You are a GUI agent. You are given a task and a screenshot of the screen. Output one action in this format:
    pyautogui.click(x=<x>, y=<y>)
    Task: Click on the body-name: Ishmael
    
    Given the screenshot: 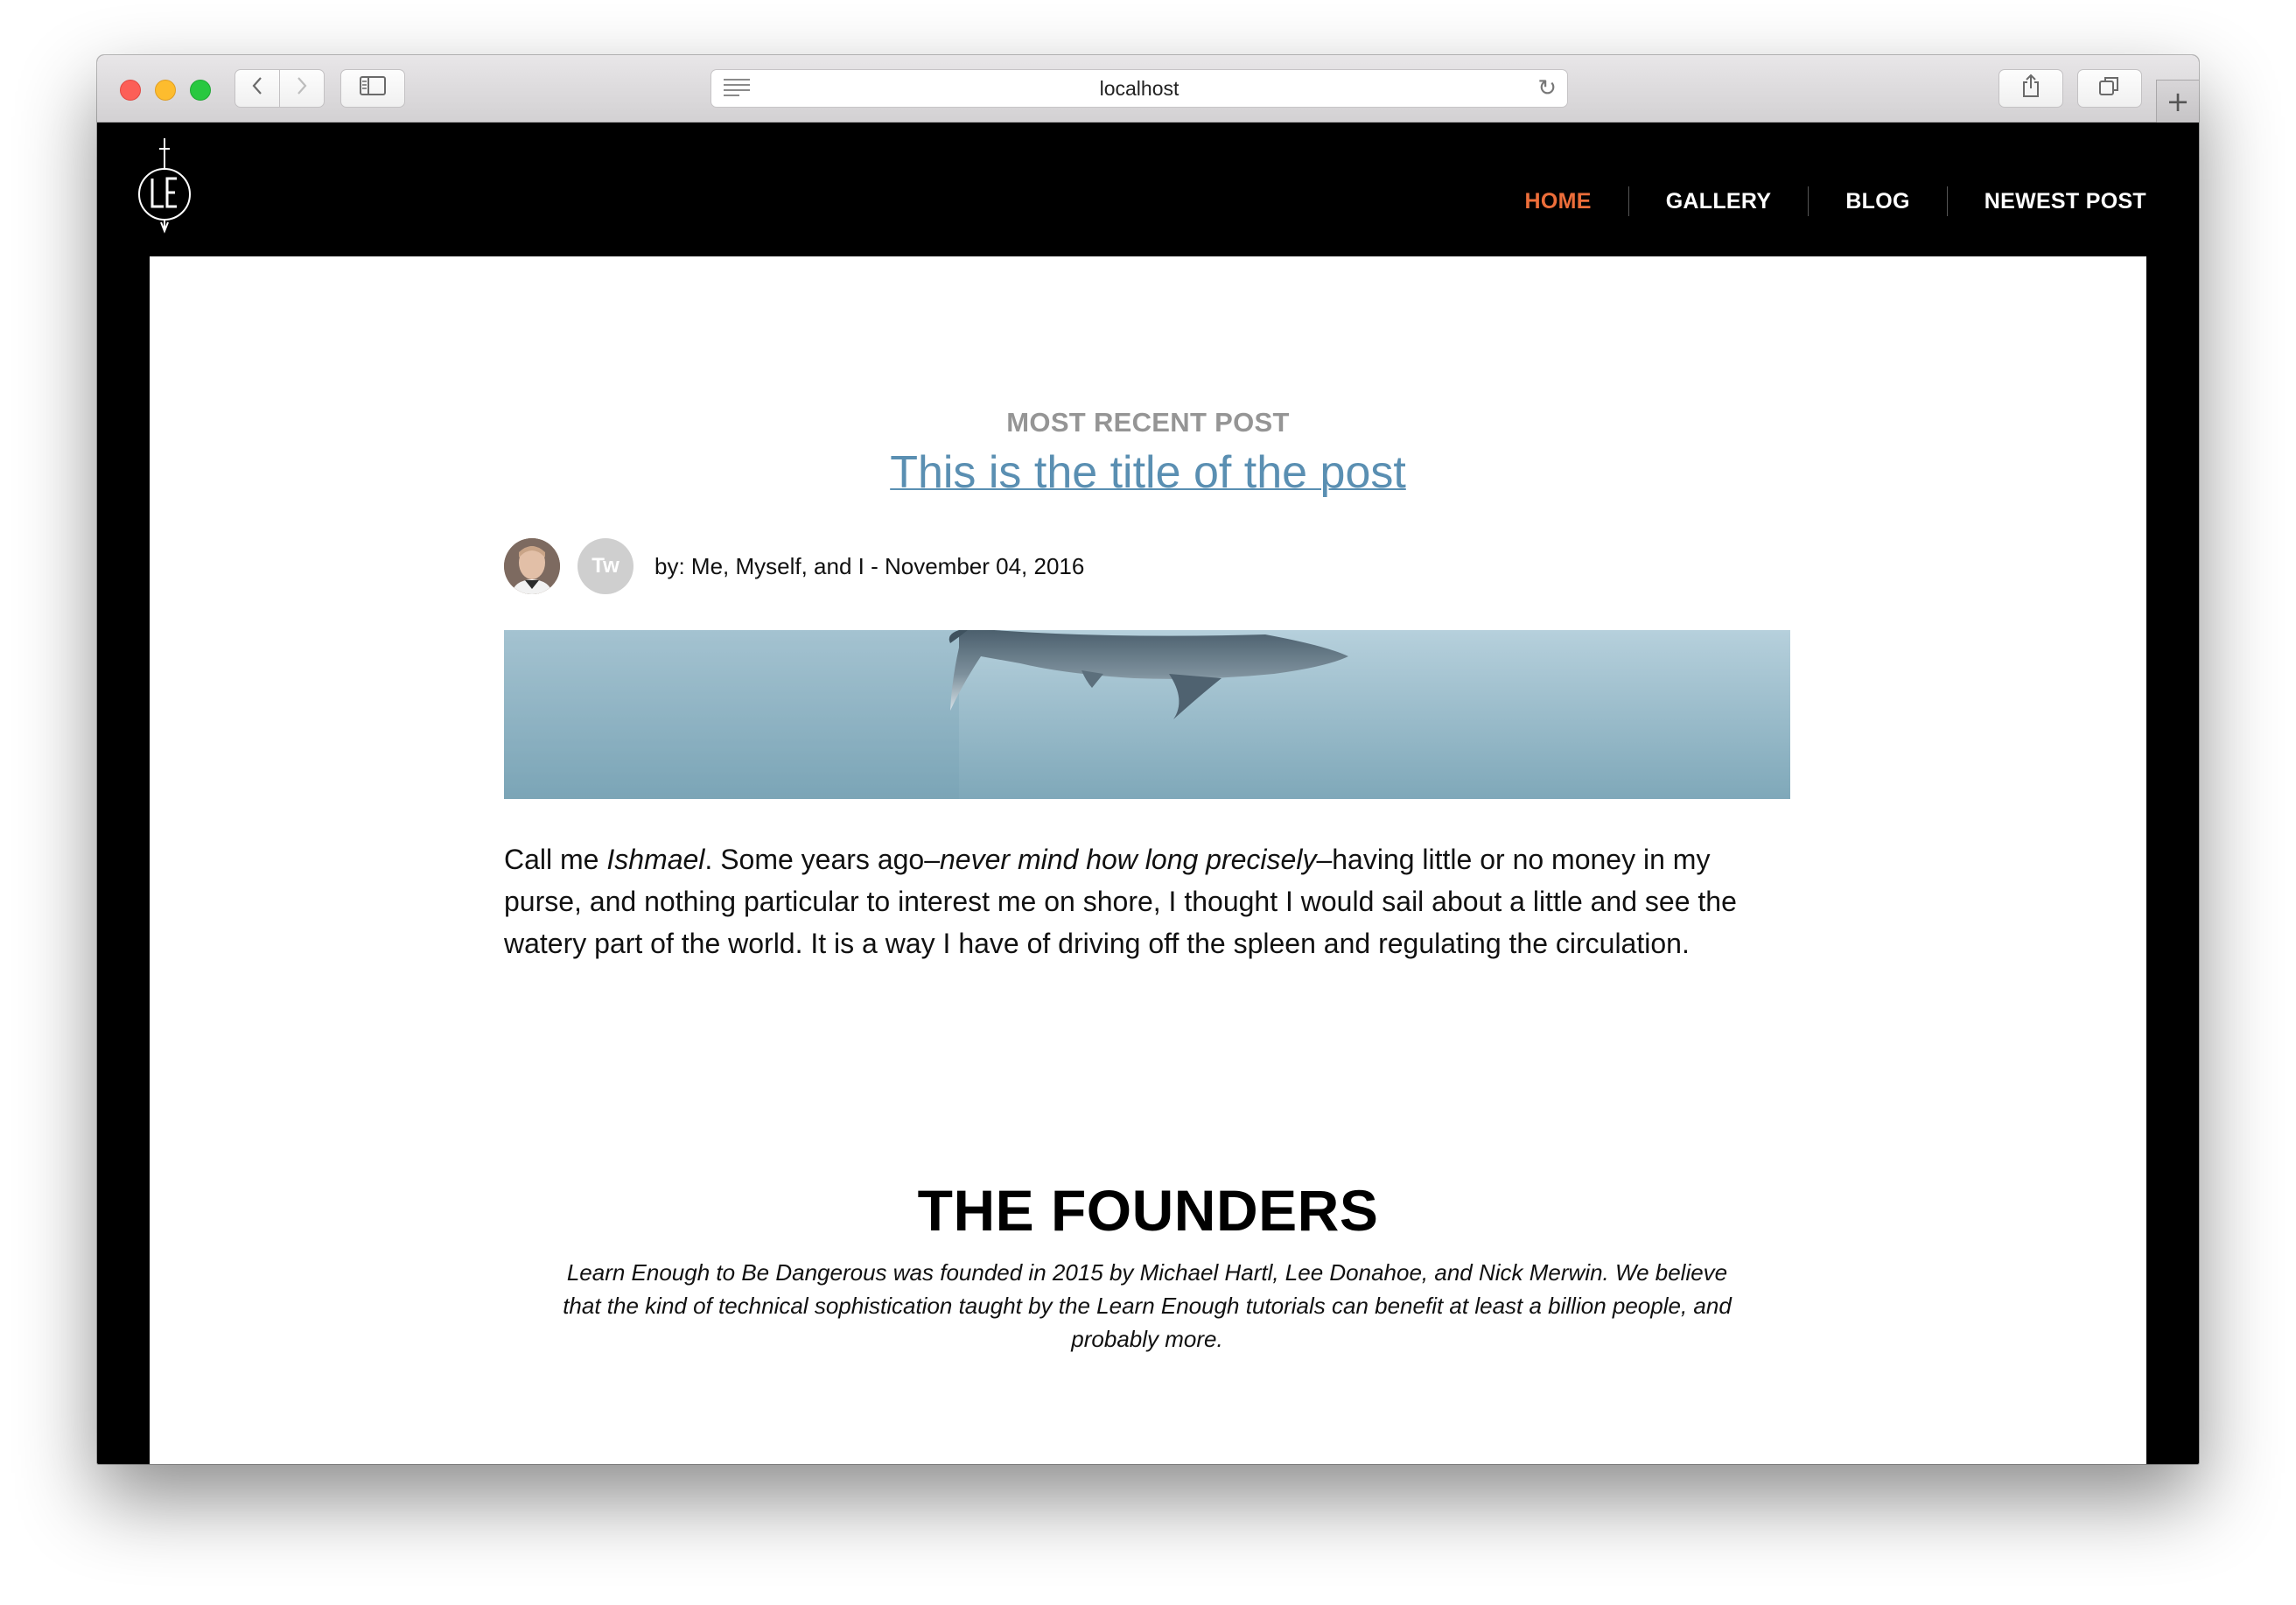 What is the action you would take?
    pyautogui.click(x=655, y=860)
    